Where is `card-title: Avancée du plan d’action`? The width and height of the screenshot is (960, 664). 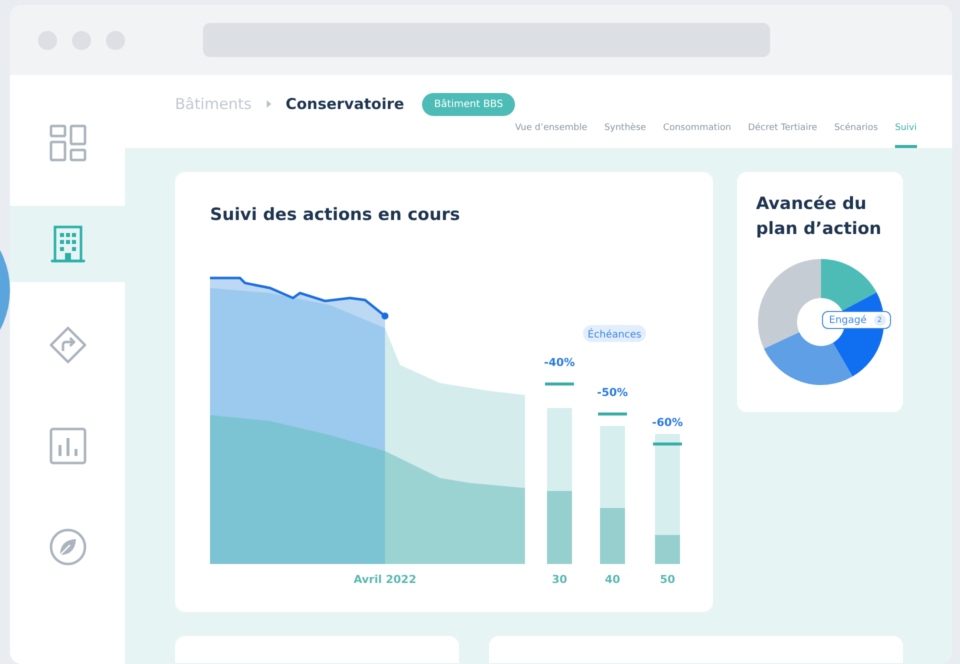
card-title: Avancée du plan d’action is located at coordinates (819, 217).